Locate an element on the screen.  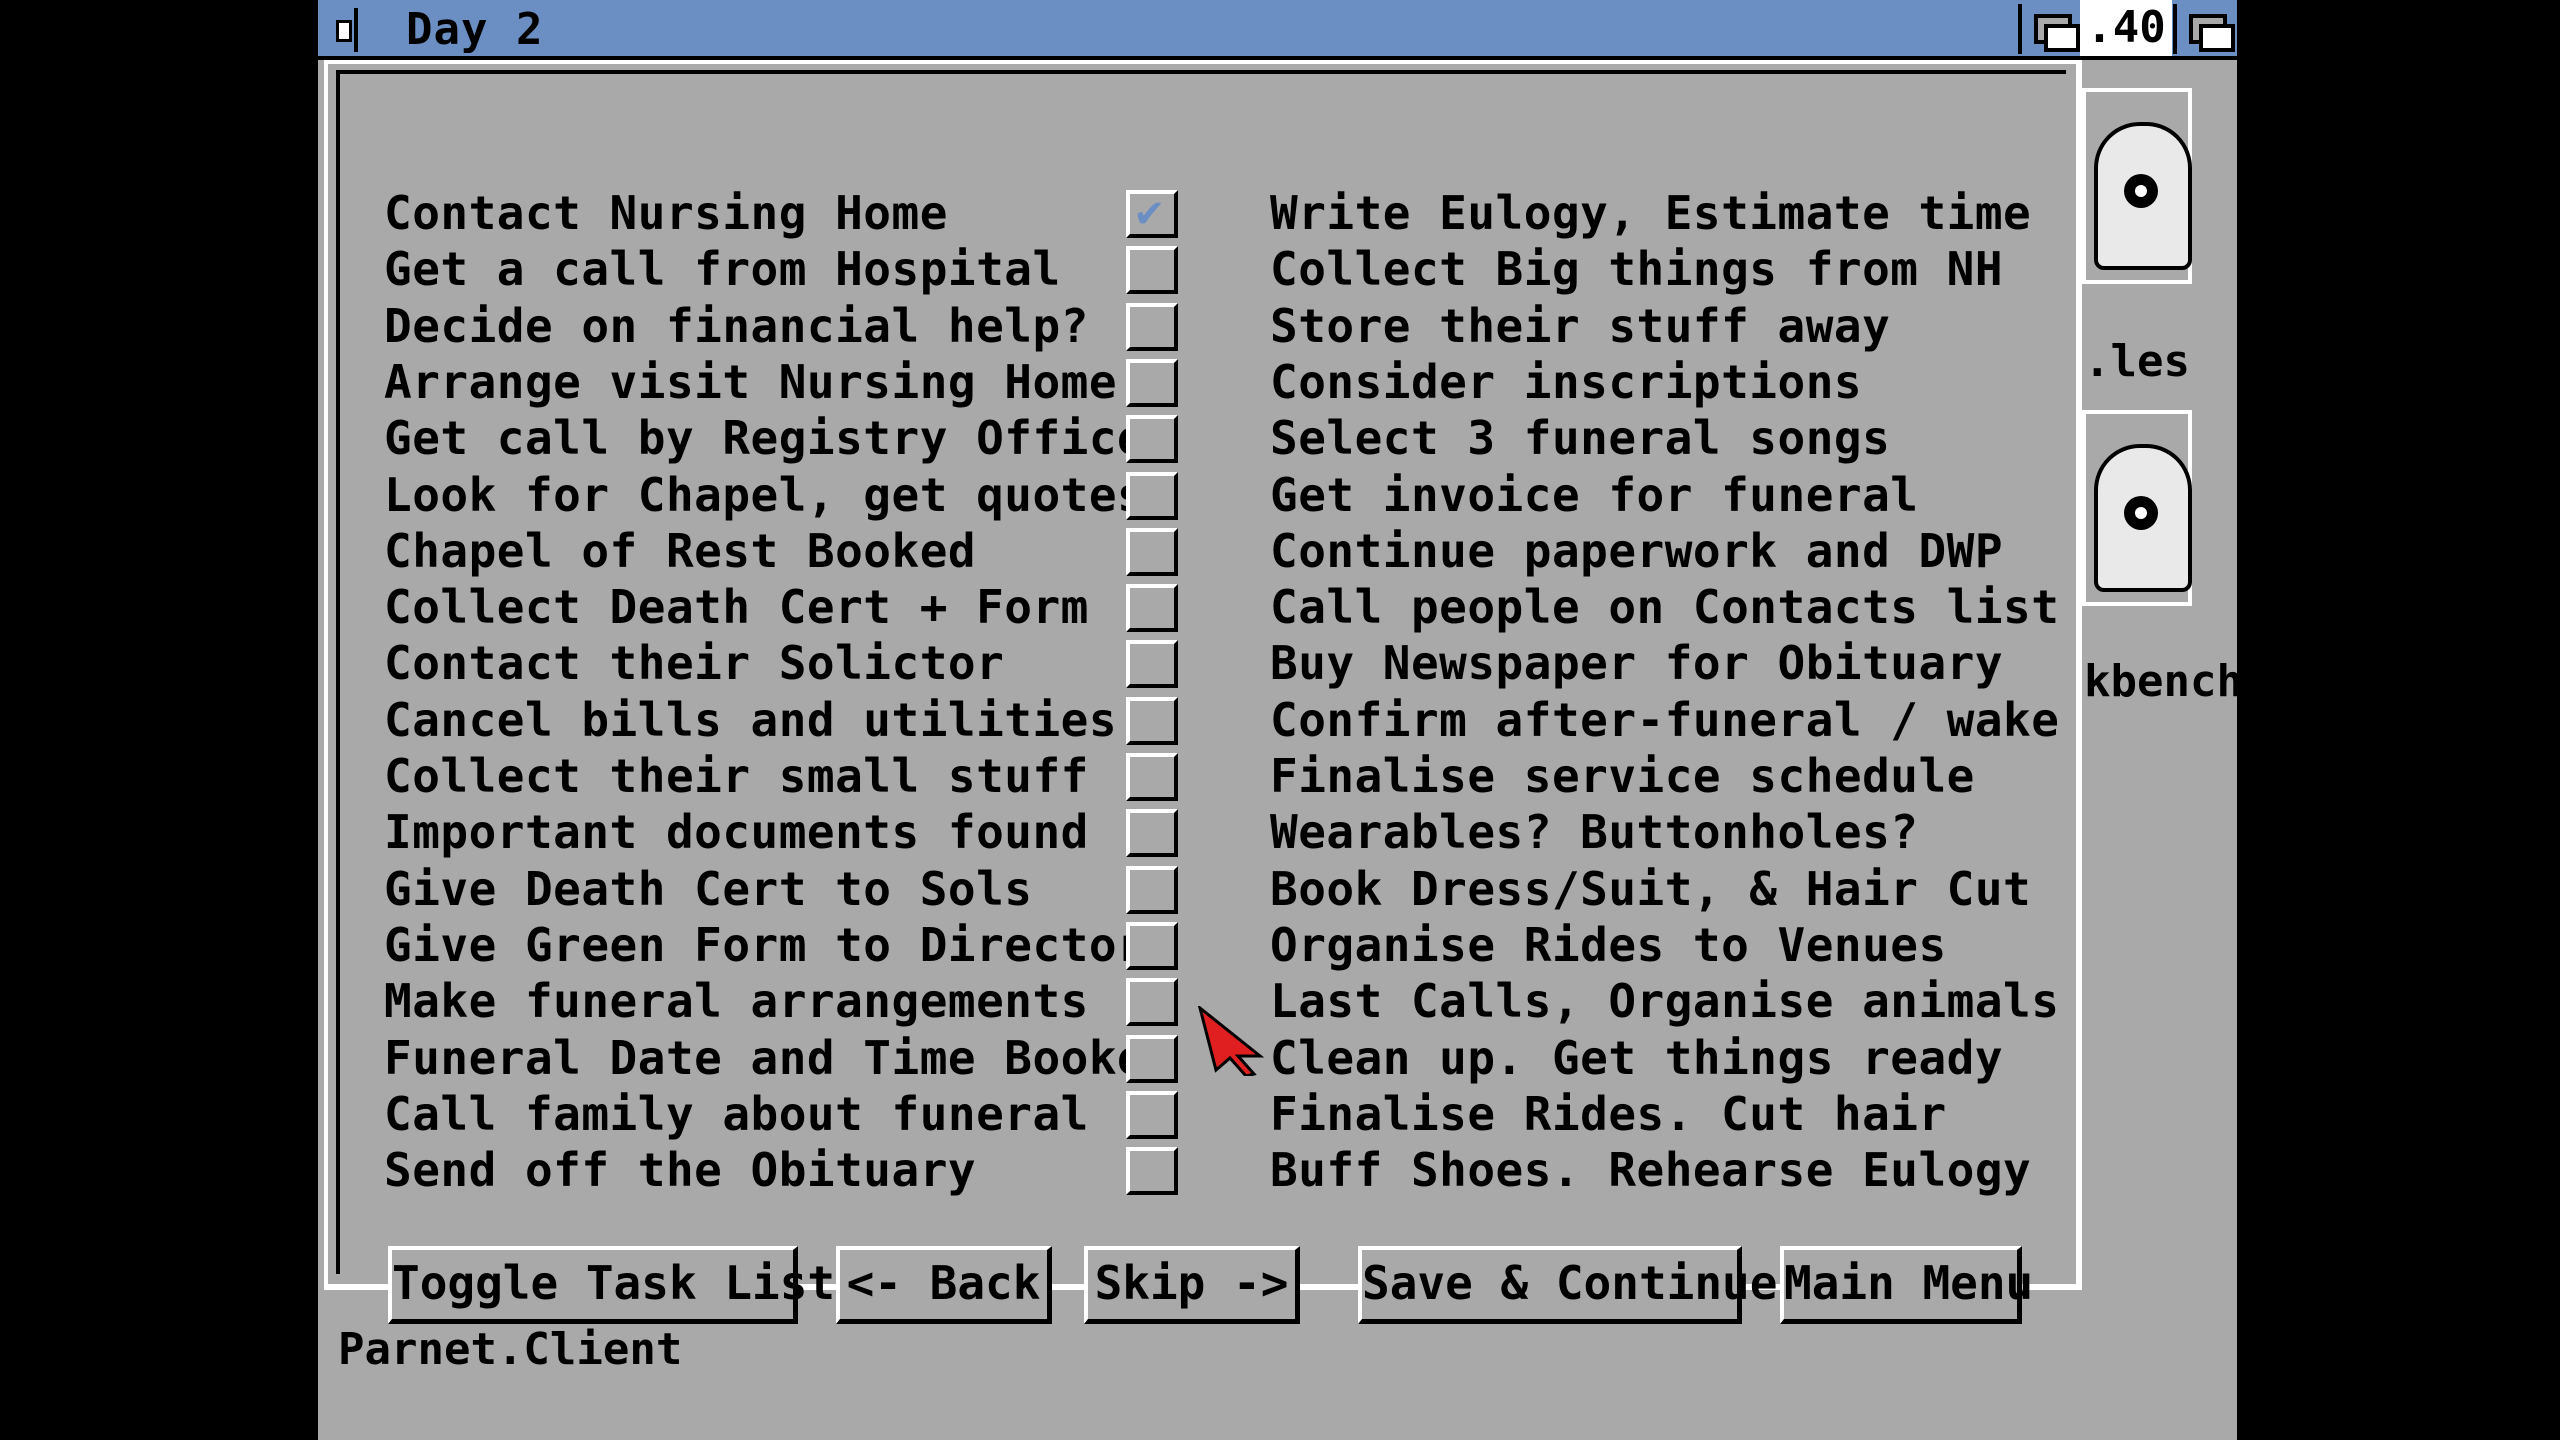
task-row: Look for Chapel, get quotes is located at coordinates (784, 494).